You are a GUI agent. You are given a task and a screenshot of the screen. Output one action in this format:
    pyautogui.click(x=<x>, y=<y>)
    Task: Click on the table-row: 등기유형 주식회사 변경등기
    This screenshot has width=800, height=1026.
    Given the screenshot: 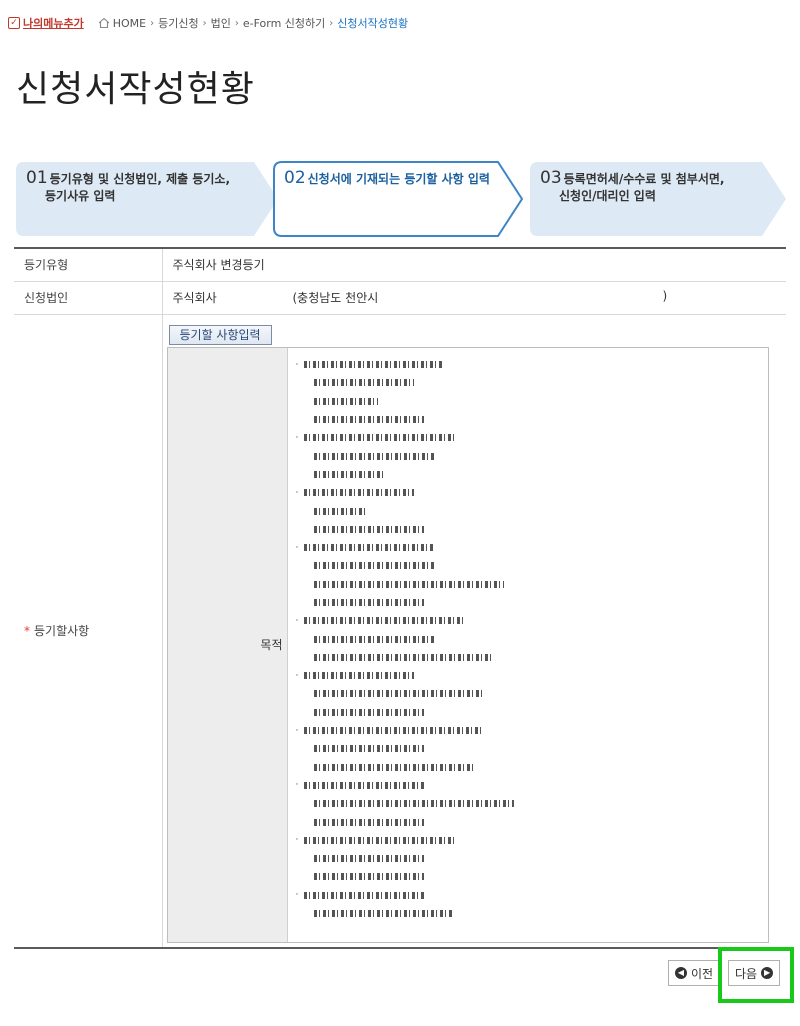 What is the action you would take?
    pyautogui.click(x=400, y=265)
    